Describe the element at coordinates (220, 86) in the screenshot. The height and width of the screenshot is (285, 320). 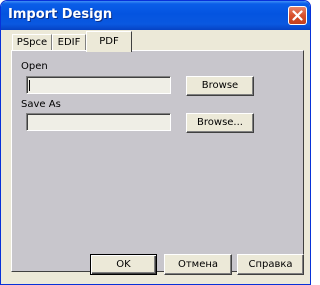
I see `open-browse-button: Browse` at that location.